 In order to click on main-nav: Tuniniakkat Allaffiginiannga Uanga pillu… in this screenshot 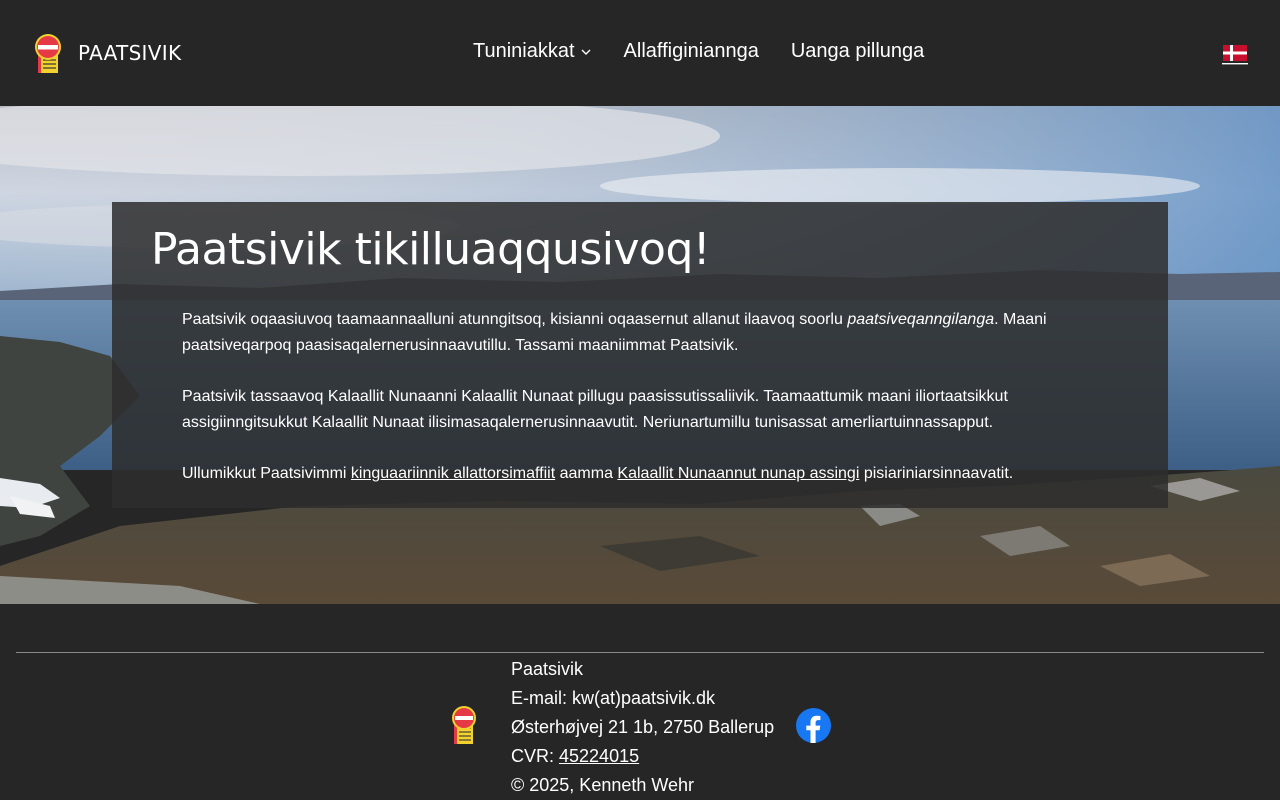, I will do `click(714, 51)`.